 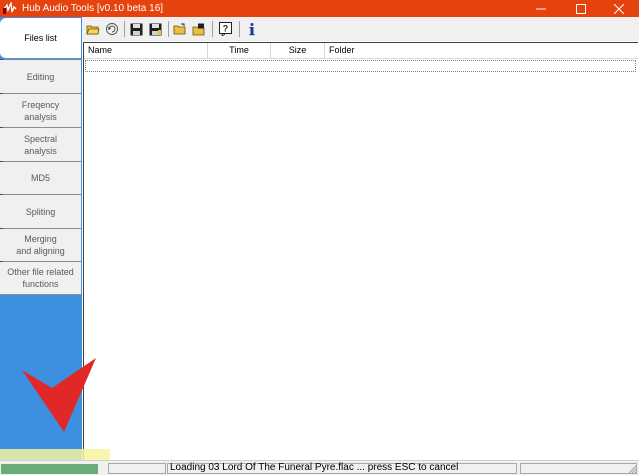 What do you see at coordinates (239, 50) in the screenshot?
I see `column-header-time: Time` at bounding box center [239, 50].